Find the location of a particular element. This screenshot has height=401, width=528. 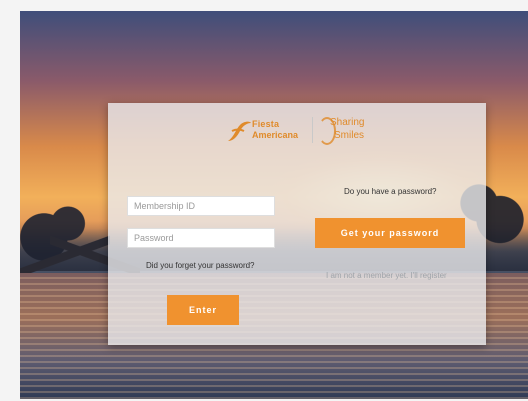

fiesta-logo-text-line1: Fiesta is located at coordinates (266, 124).